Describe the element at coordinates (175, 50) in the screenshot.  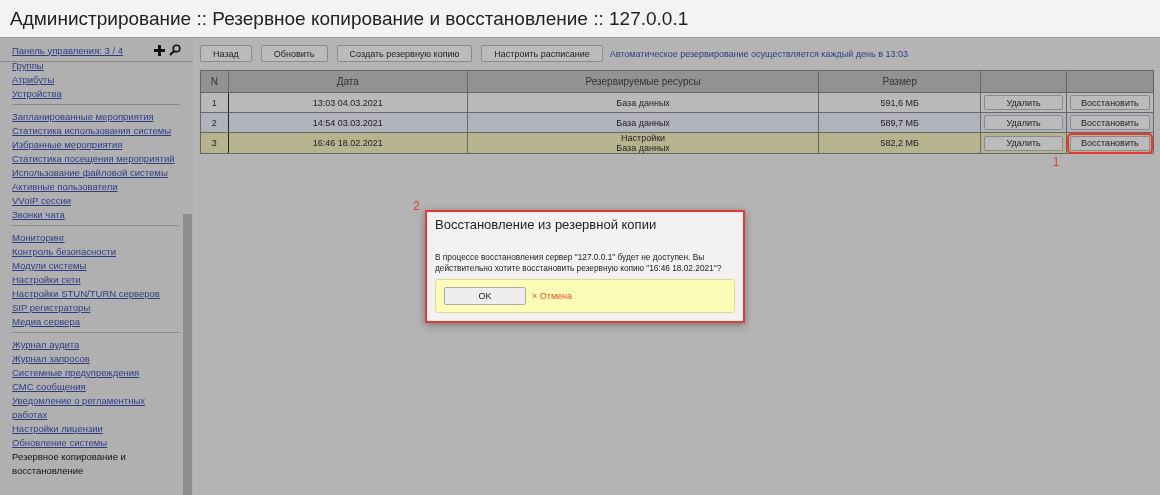
I see `search-icon` at that location.